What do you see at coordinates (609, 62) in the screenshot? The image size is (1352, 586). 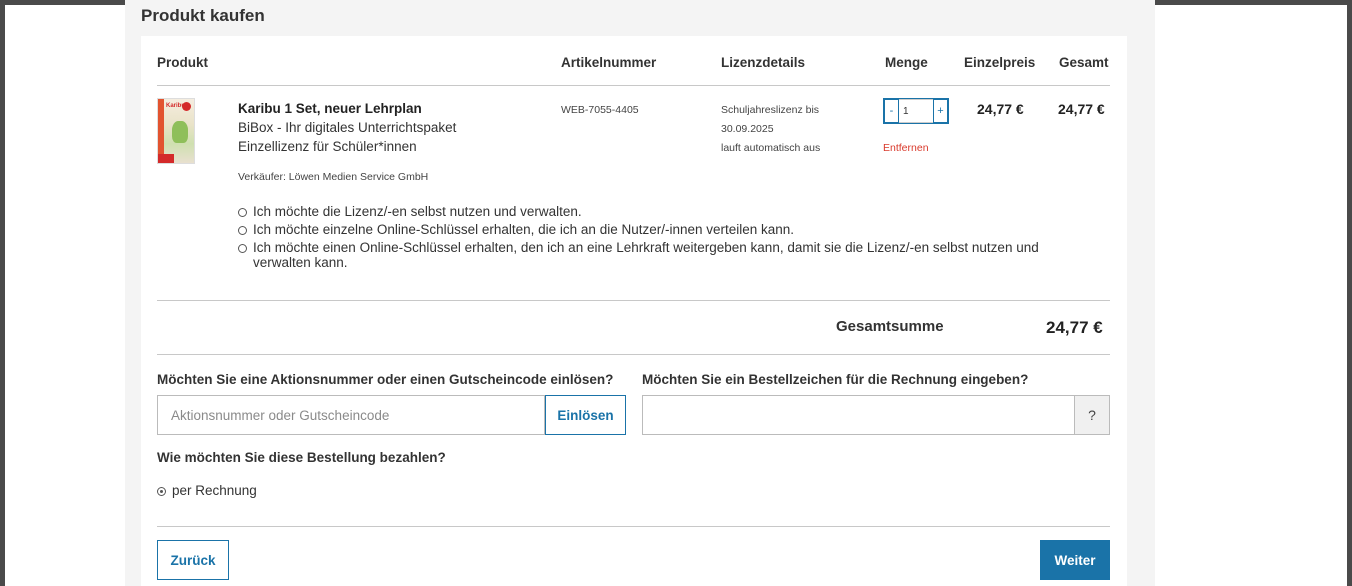 I see `header-article-number: Artikelnummer` at bounding box center [609, 62].